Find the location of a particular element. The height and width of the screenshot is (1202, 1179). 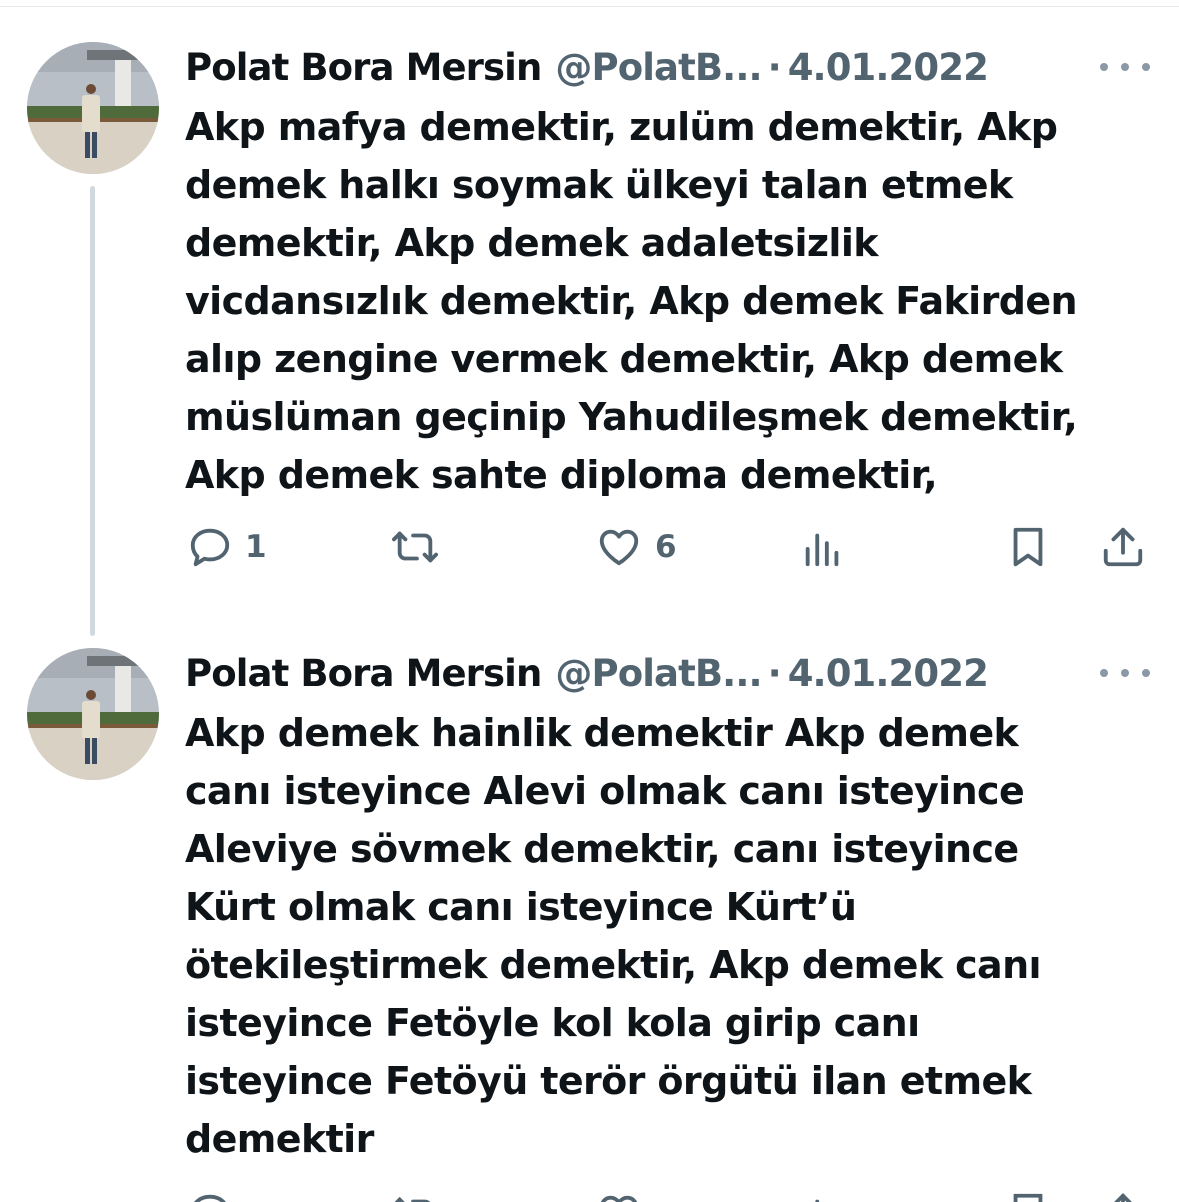

like-button is located at coordinates (619, 1195).